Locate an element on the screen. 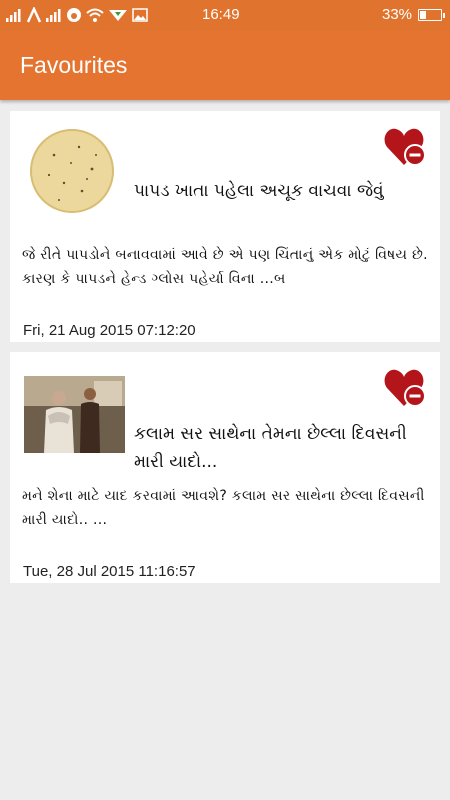 The width and height of the screenshot is (450, 800). battery-percent: 33% is located at coordinates (397, 14).